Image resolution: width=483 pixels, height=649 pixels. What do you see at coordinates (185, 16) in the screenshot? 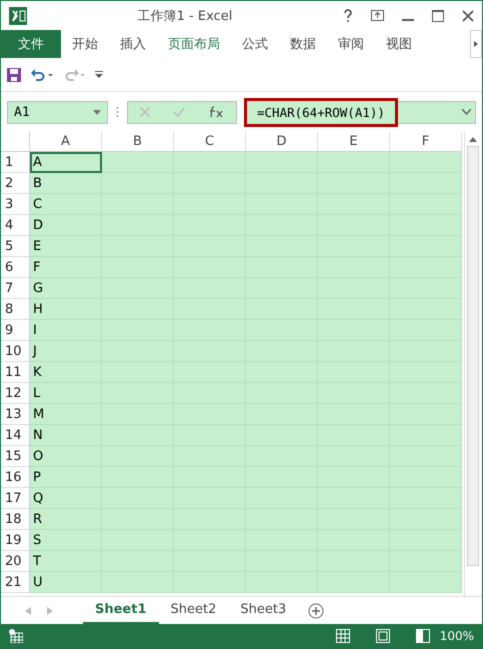
I see `window-title: 工作簿1 - Excel` at bounding box center [185, 16].